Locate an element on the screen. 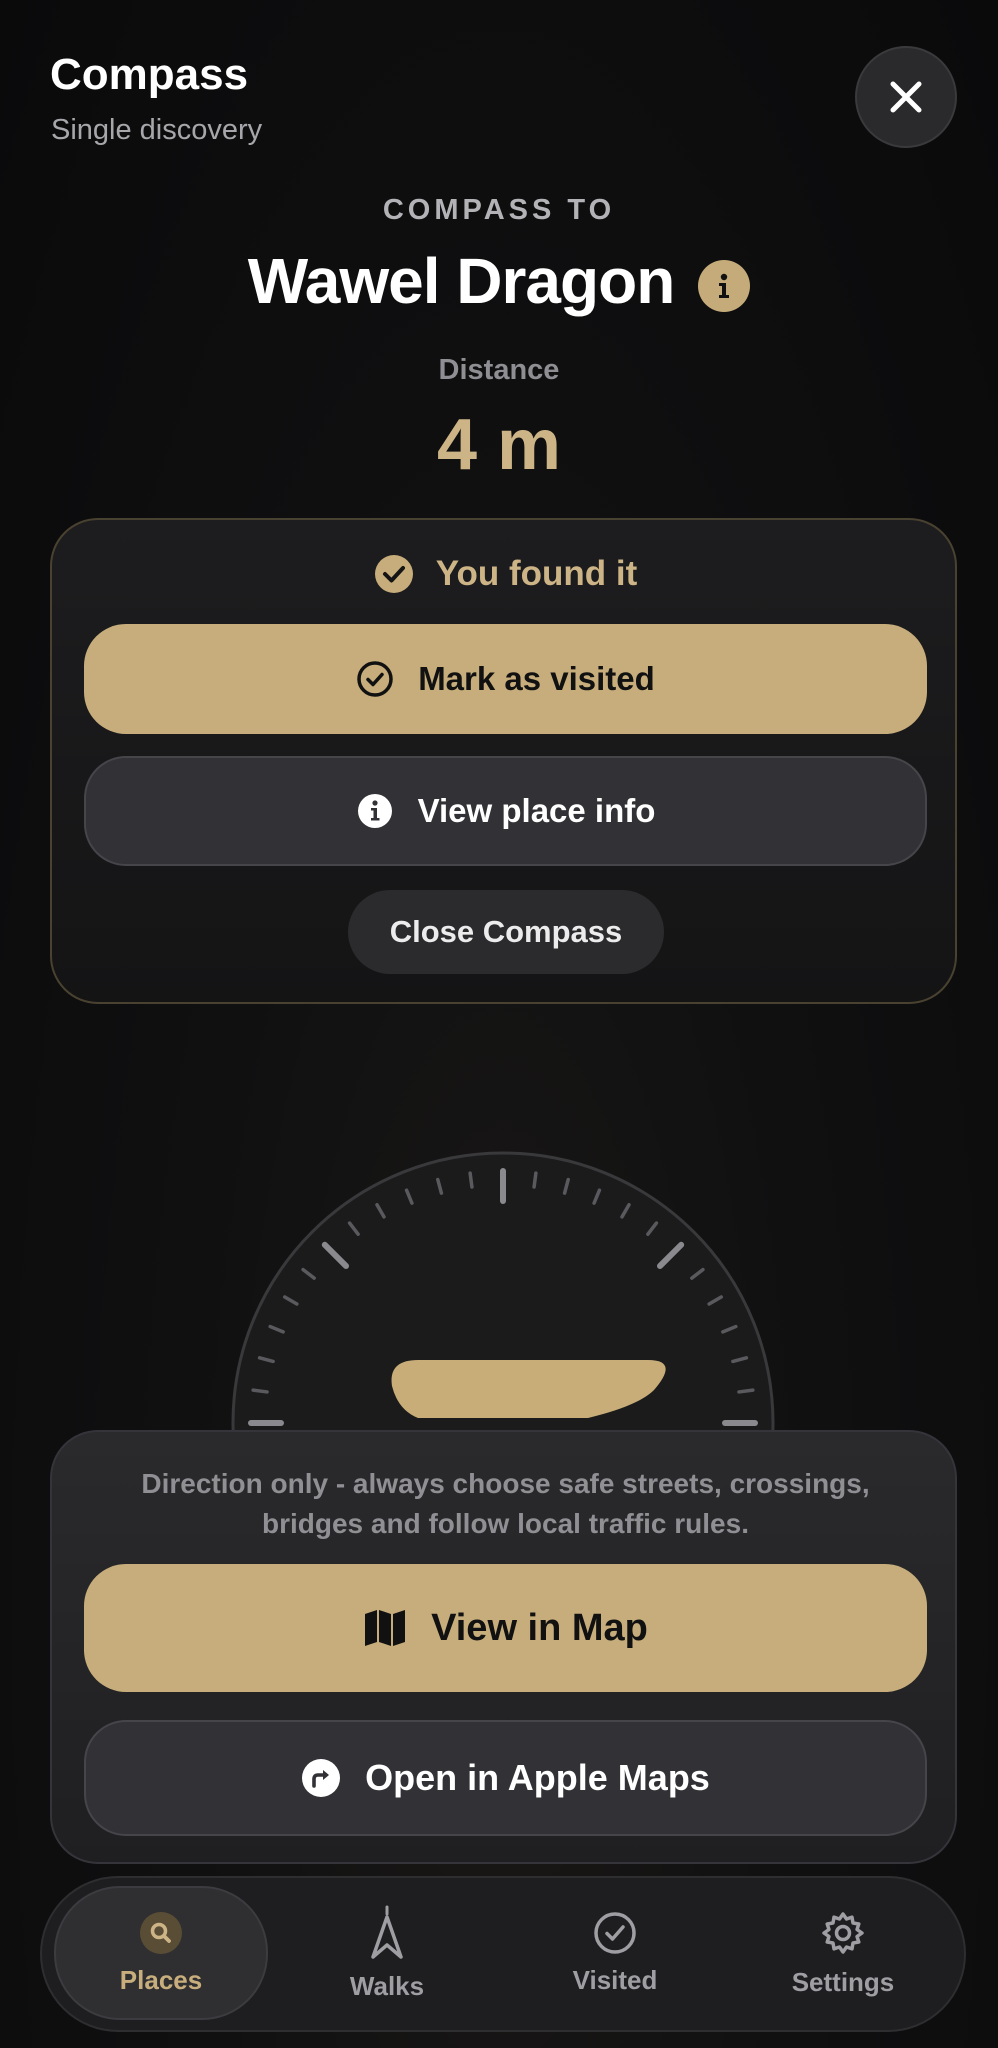  tab-bar: Places Walks Visited Settings is located at coordinates (503, 1954).